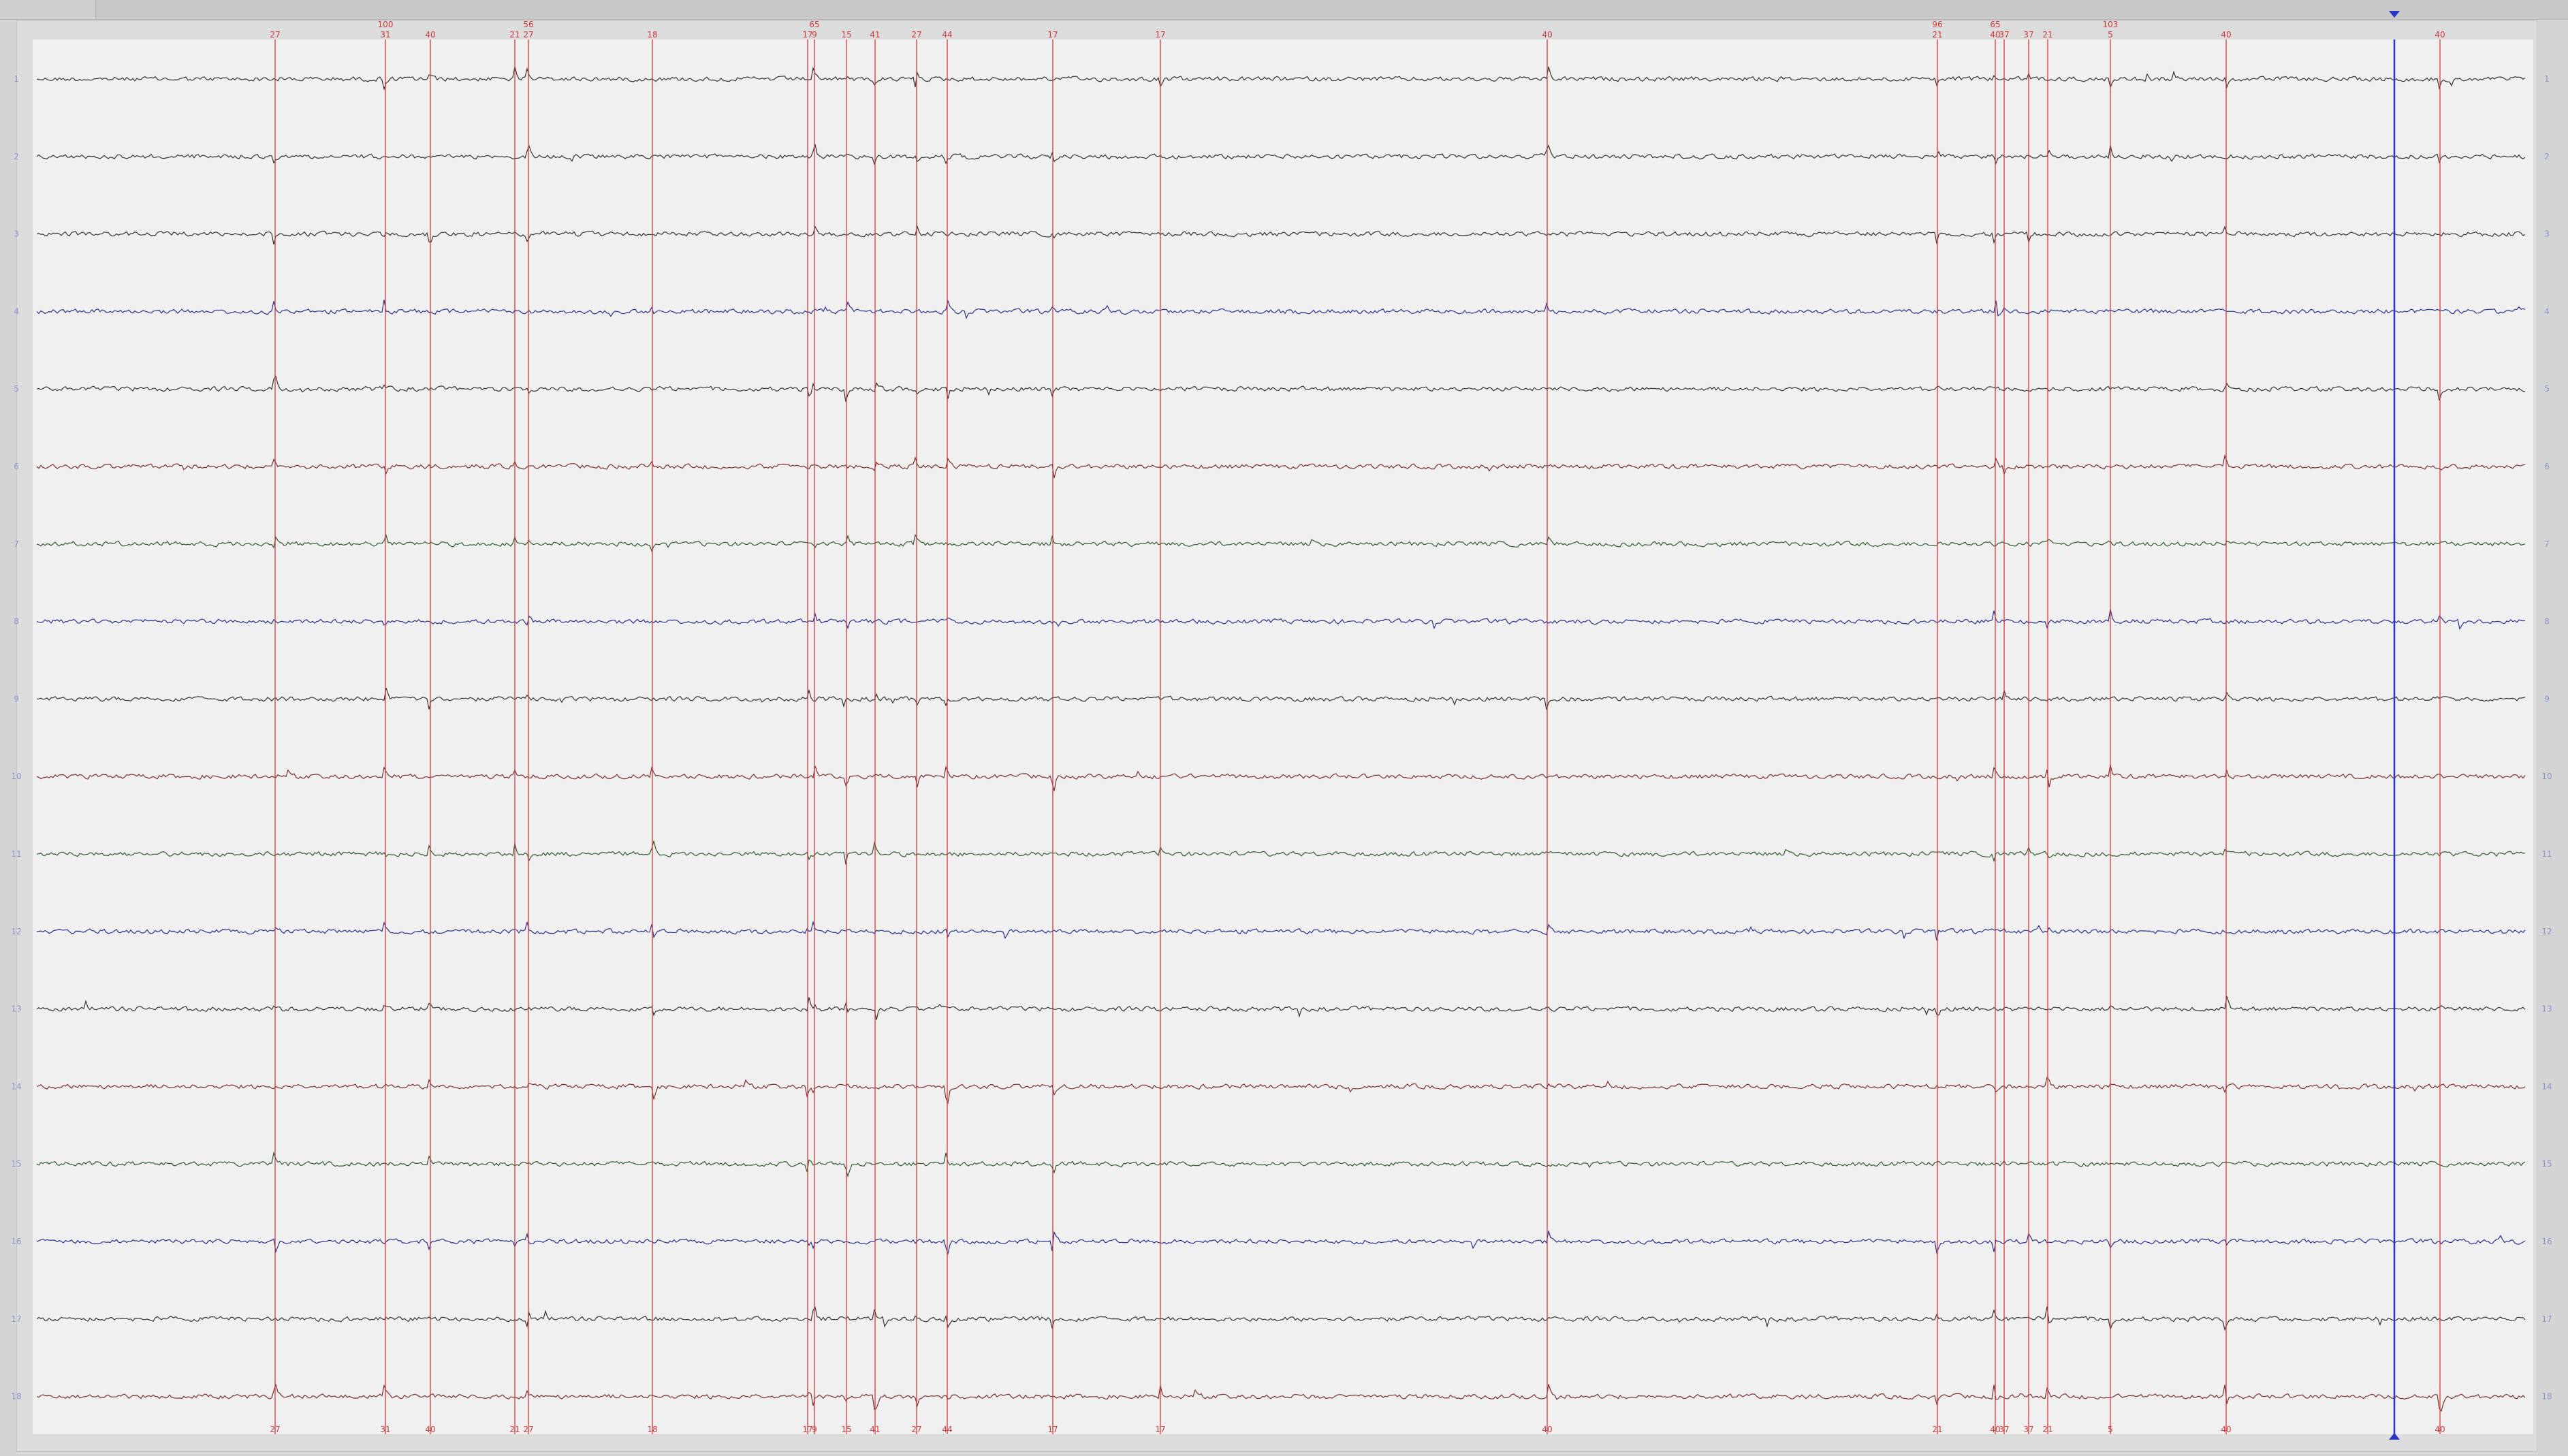 This screenshot has width=2568, height=1456. What do you see at coordinates (2547, 466) in the screenshot?
I see `channel-label-right: 6` at bounding box center [2547, 466].